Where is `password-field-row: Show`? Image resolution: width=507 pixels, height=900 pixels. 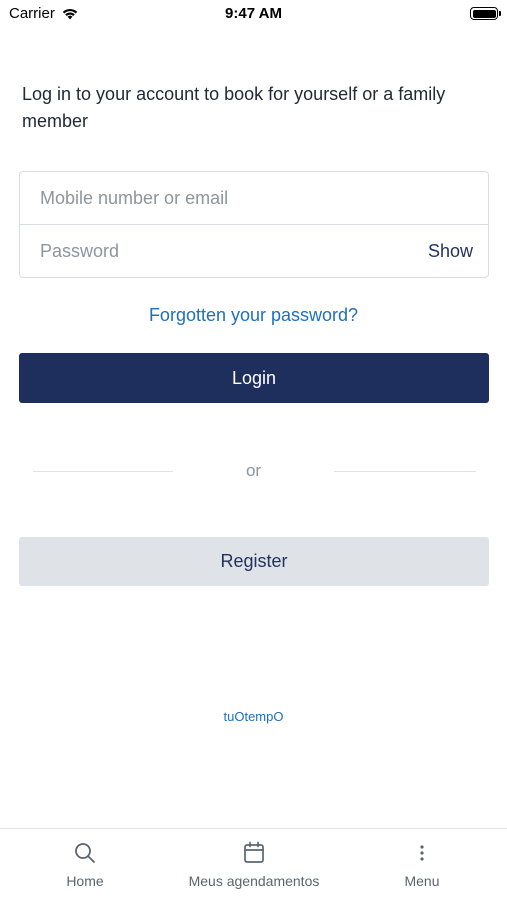
password-field-row: Show is located at coordinates (254, 251).